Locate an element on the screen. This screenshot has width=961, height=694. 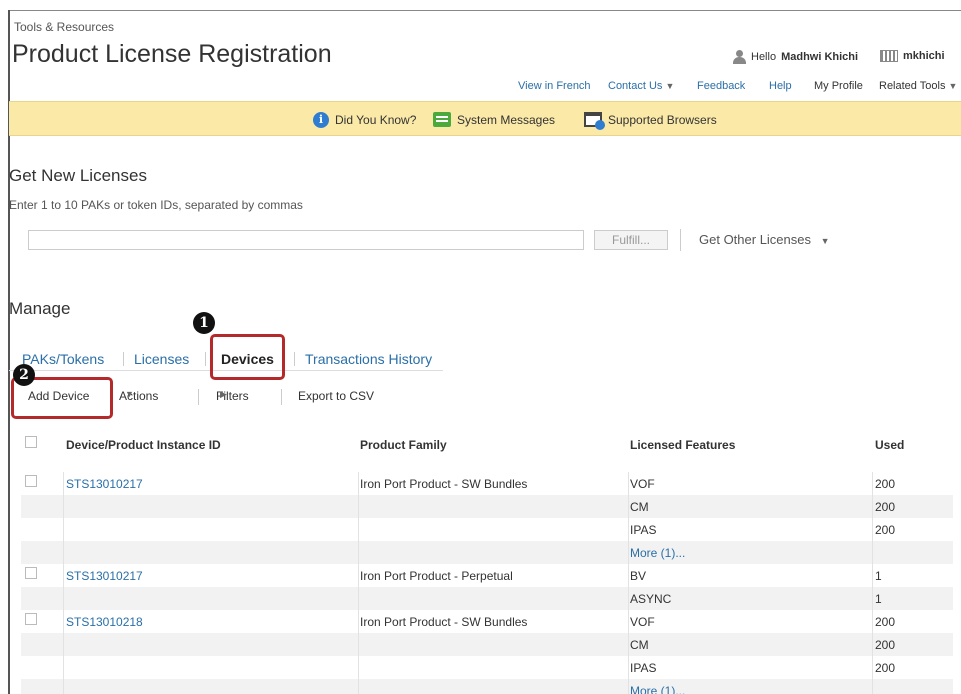
used-count-cell: 1 is located at coordinates (878, 576).